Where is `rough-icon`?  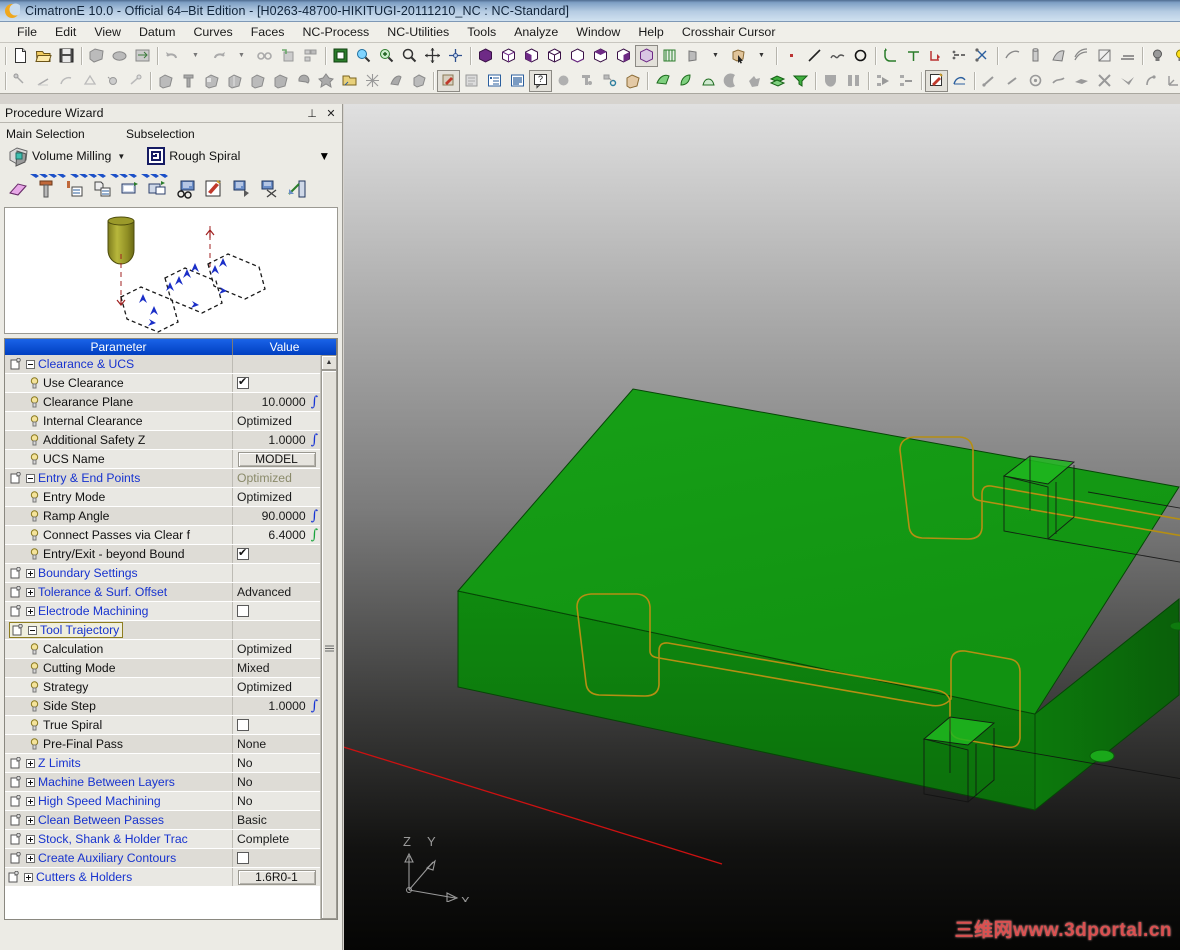
rough-icon is located at coordinates (211, 81).